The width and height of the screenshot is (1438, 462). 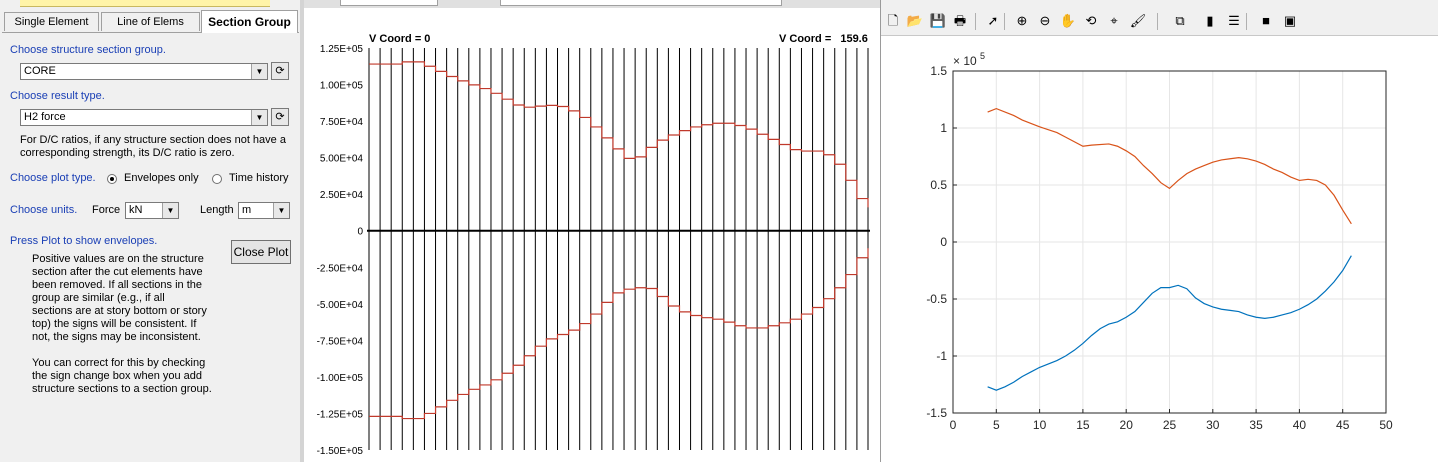 What do you see at coordinates (161, 178) in the screenshot?
I see `envelopes-only-label: Envelopes only` at bounding box center [161, 178].